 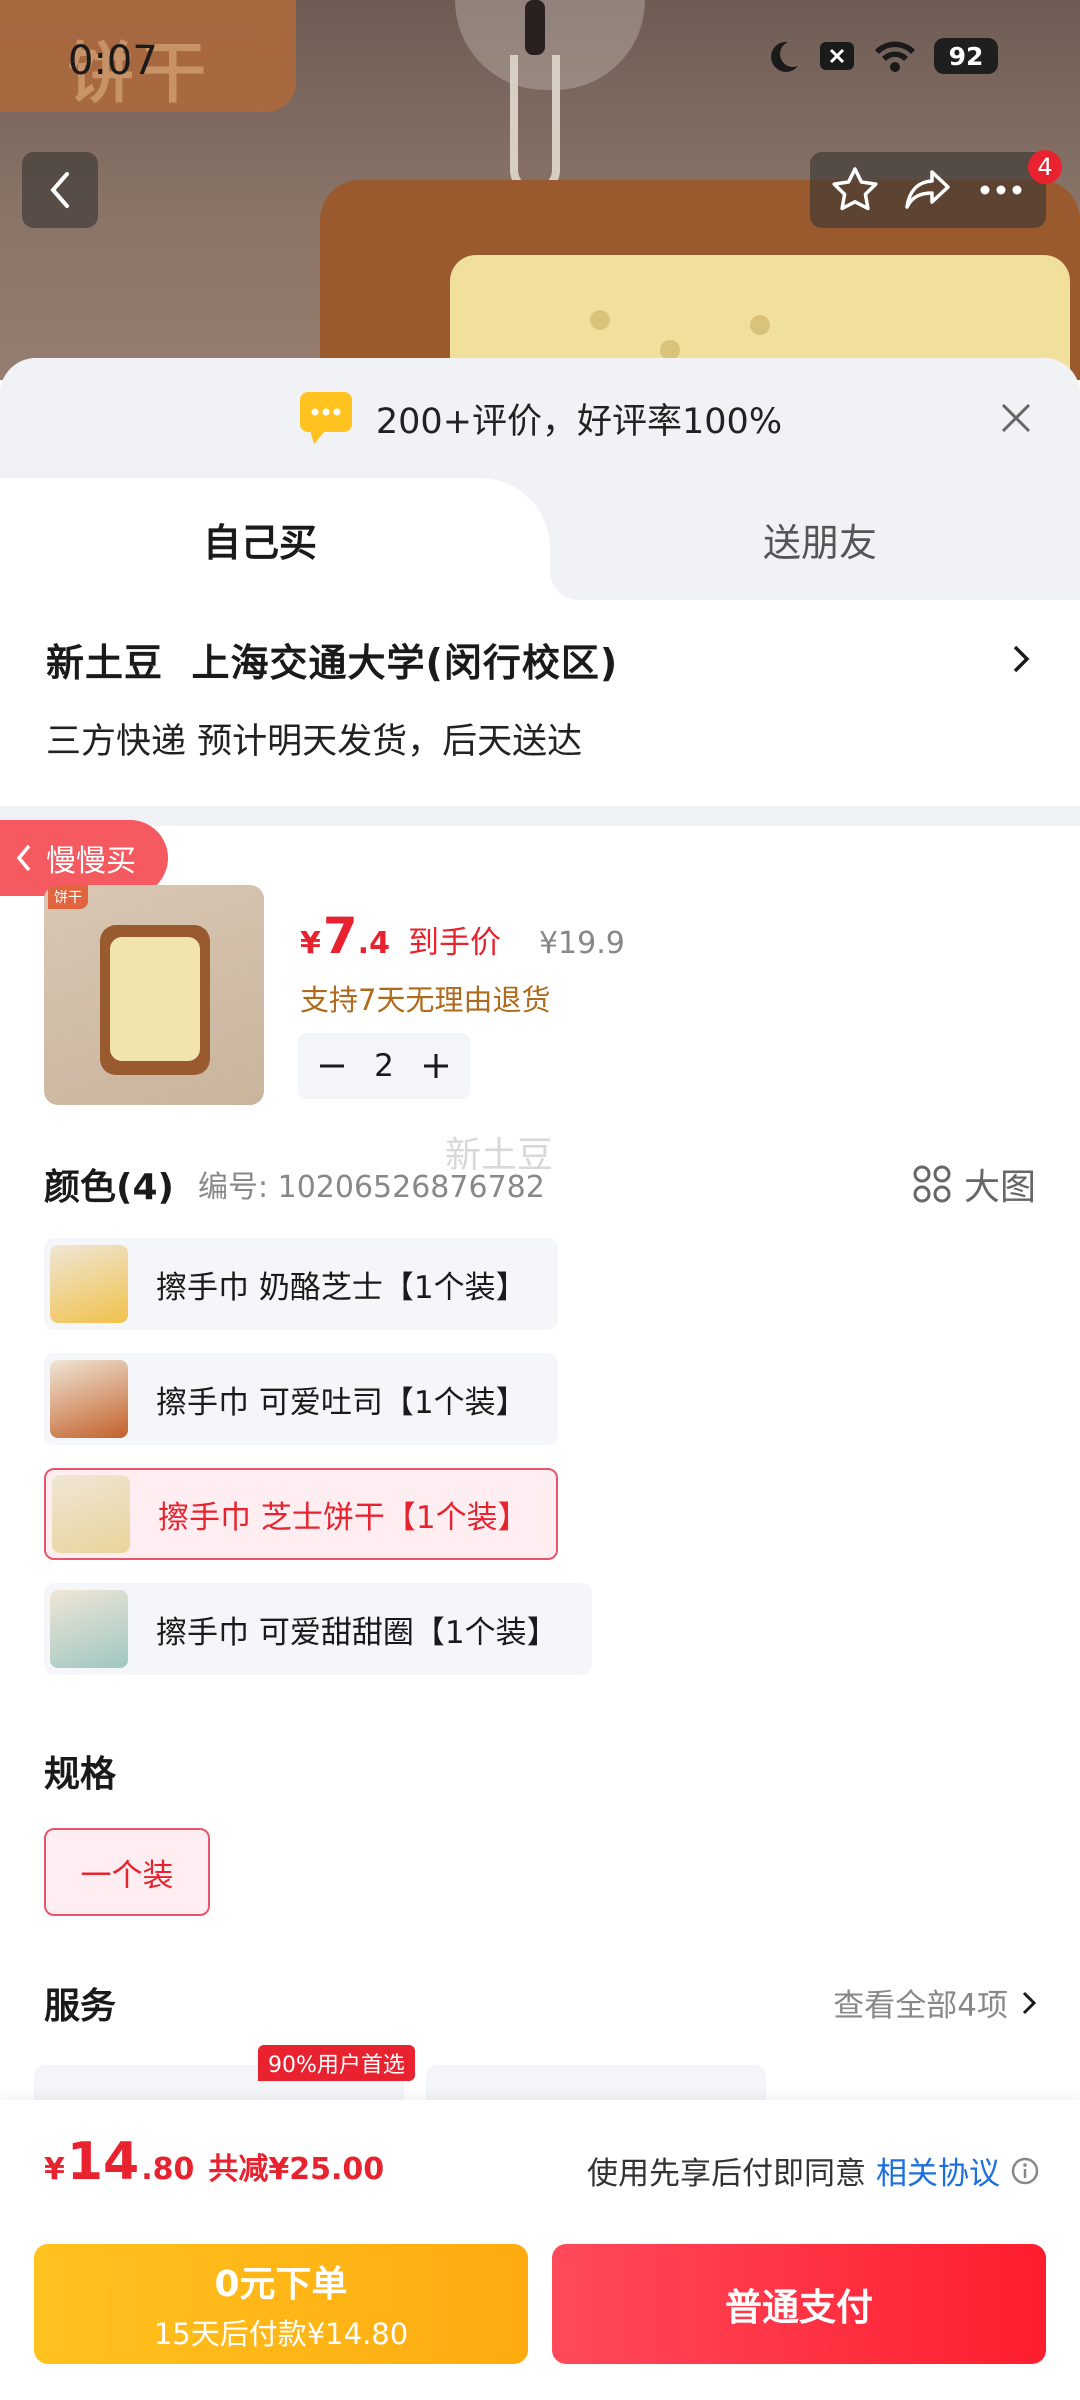 What do you see at coordinates (281, 2284) in the screenshot?
I see `pay-later-title: 0元下单` at bounding box center [281, 2284].